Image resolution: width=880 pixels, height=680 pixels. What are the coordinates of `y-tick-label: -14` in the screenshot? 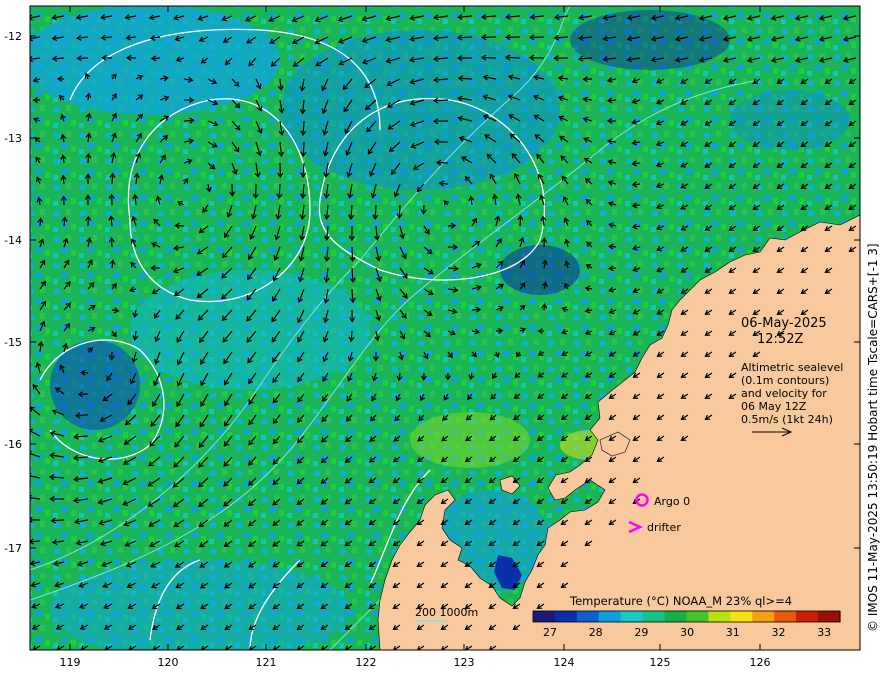 It's located at (13, 240).